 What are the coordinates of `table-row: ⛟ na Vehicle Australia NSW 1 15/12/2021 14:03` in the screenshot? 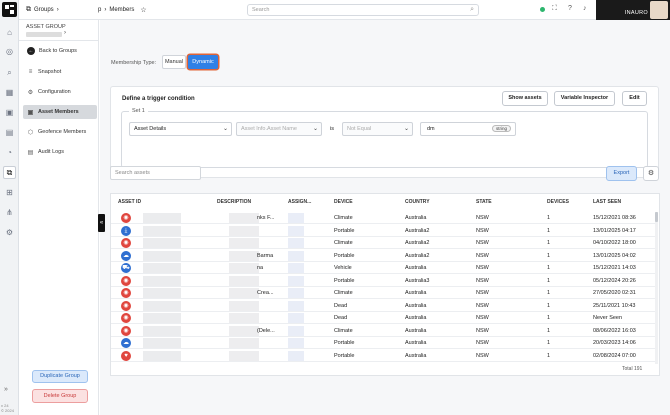 It's located at (383, 268).